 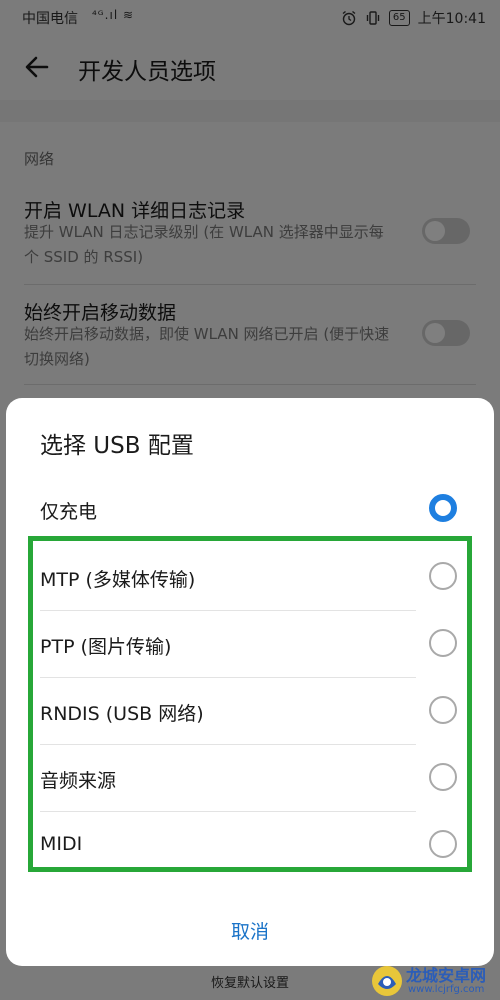 What do you see at coordinates (446, 975) in the screenshot?
I see `watermark-title: 龙城安卓网` at bounding box center [446, 975].